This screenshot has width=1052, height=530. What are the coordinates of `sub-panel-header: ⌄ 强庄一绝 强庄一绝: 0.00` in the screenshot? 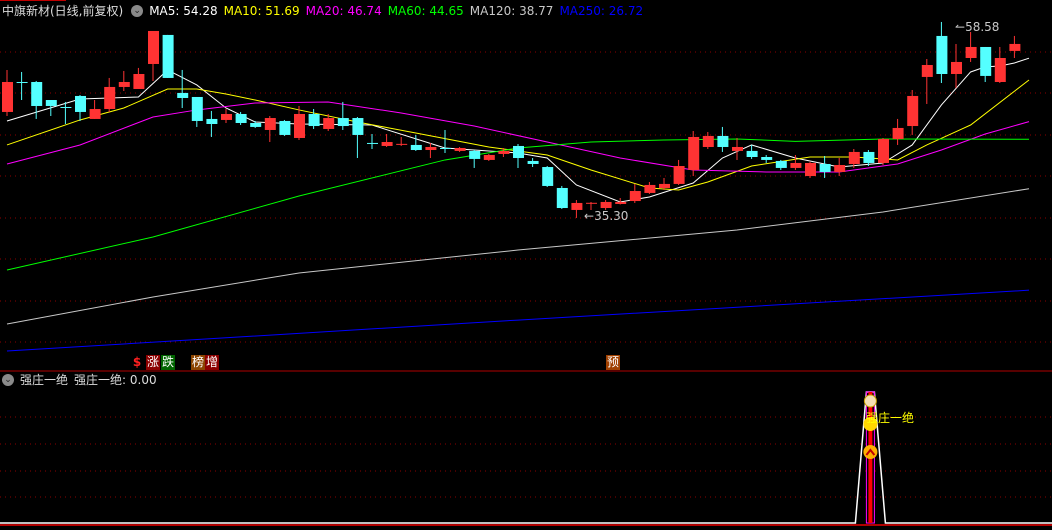 It's located at (79, 380).